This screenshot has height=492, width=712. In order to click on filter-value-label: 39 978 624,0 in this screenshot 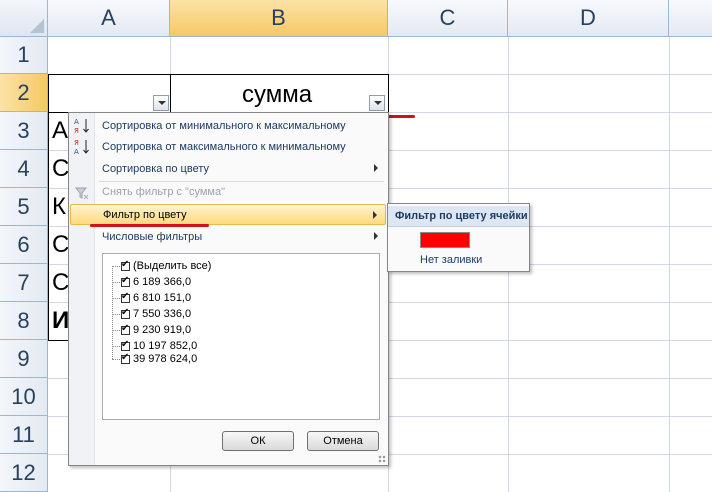, I will do `click(165, 359)`.